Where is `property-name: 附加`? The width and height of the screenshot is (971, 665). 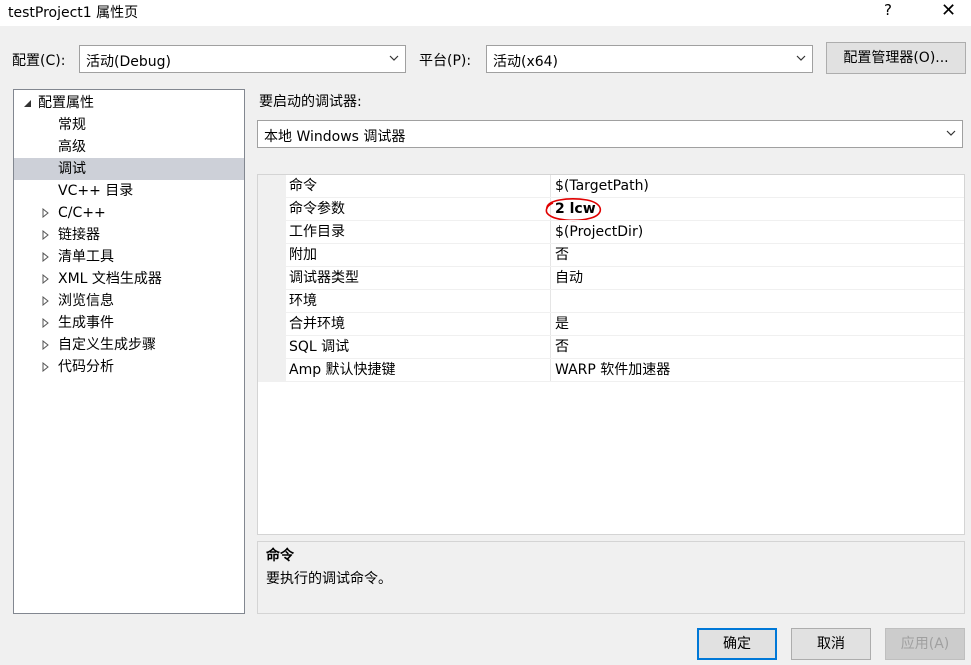
property-name: 附加 is located at coordinates (303, 255).